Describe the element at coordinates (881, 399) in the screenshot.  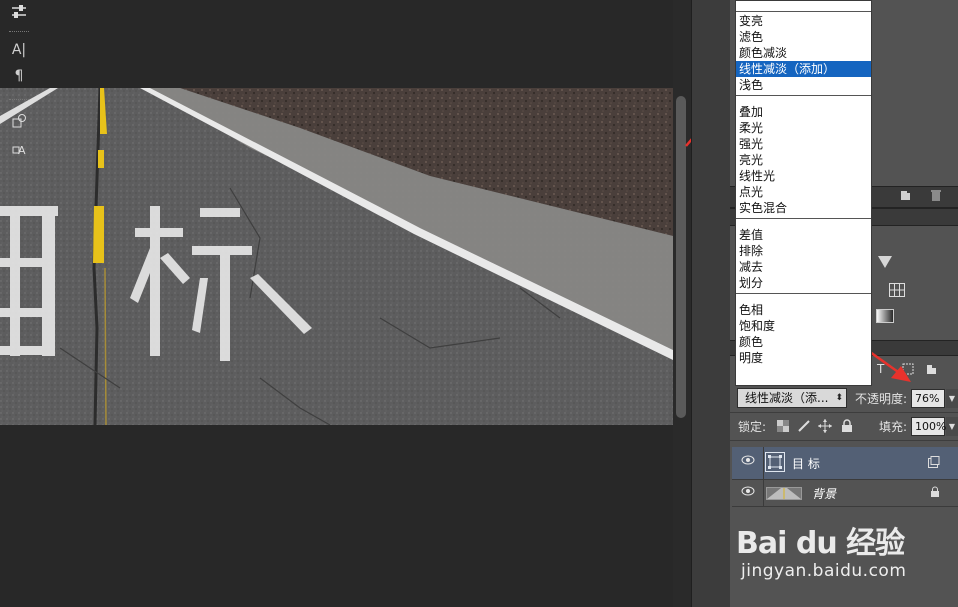
I see `opacity-label: 不透明度:` at that location.